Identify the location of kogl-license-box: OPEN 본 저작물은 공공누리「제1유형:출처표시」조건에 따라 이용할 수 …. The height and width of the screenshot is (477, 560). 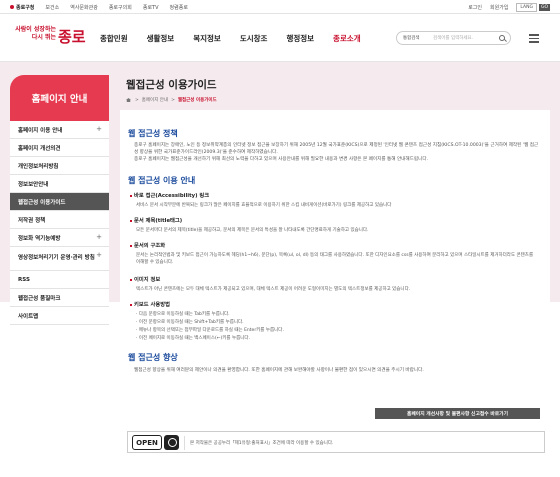
(336, 442).